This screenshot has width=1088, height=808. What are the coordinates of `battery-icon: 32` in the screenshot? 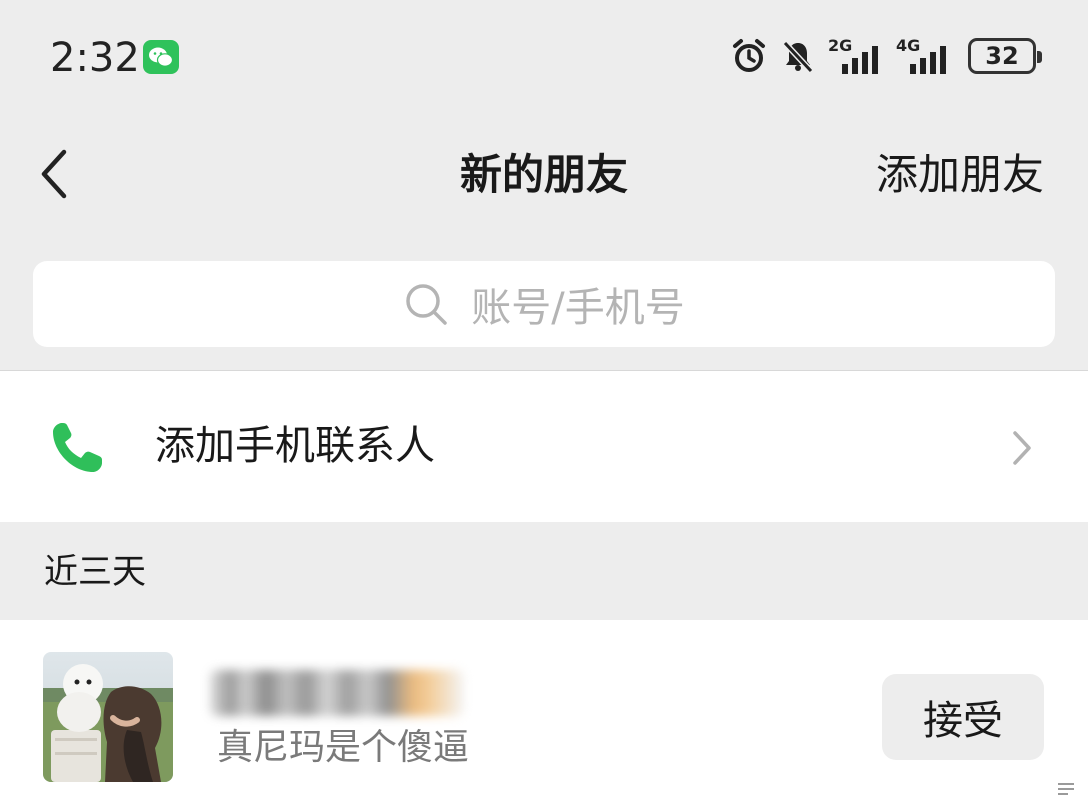 It's located at (1005, 56).